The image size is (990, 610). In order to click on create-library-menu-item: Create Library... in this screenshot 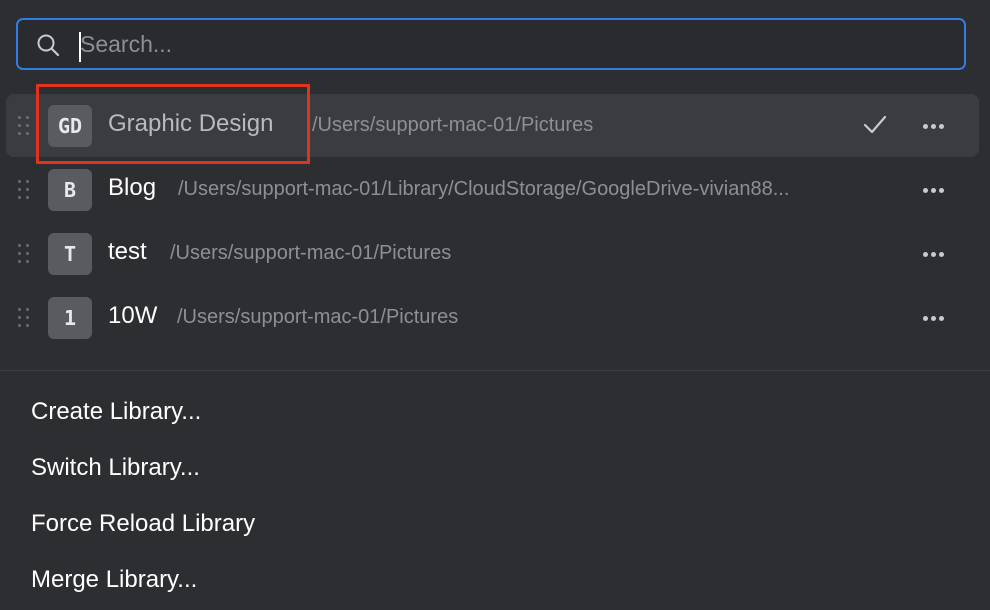, I will do `click(495, 412)`.